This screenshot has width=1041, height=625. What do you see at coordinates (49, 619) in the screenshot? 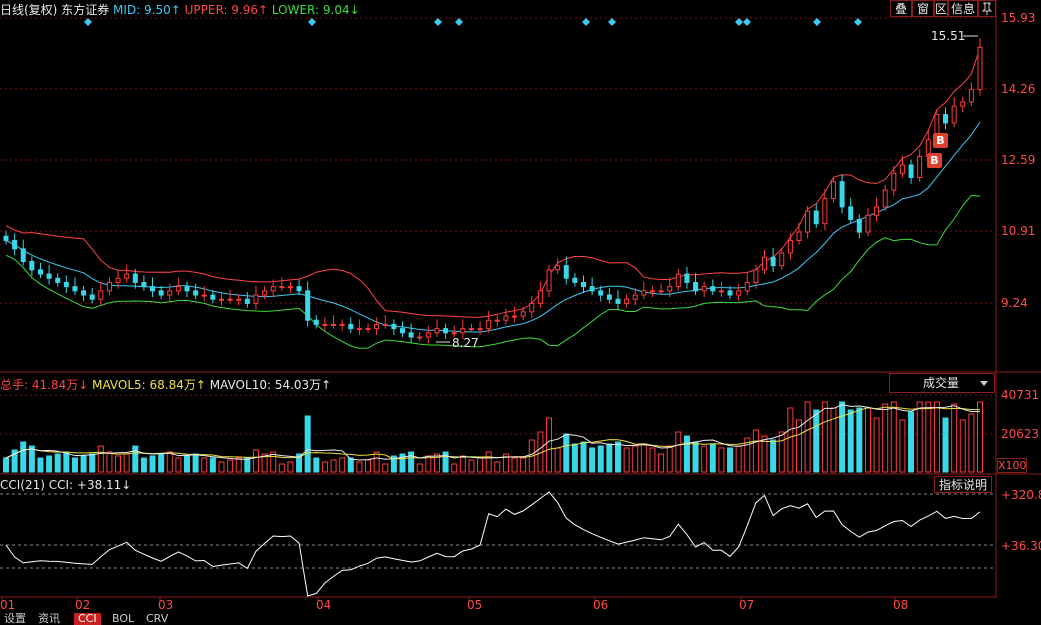
I see `tab-news: 资讯` at bounding box center [49, 619].